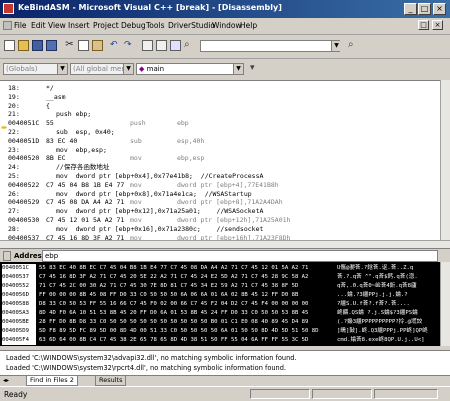  Describe the element at coordinates (159, 123) in the screenshot. I see `asm-instruction: push ebp` at that location.